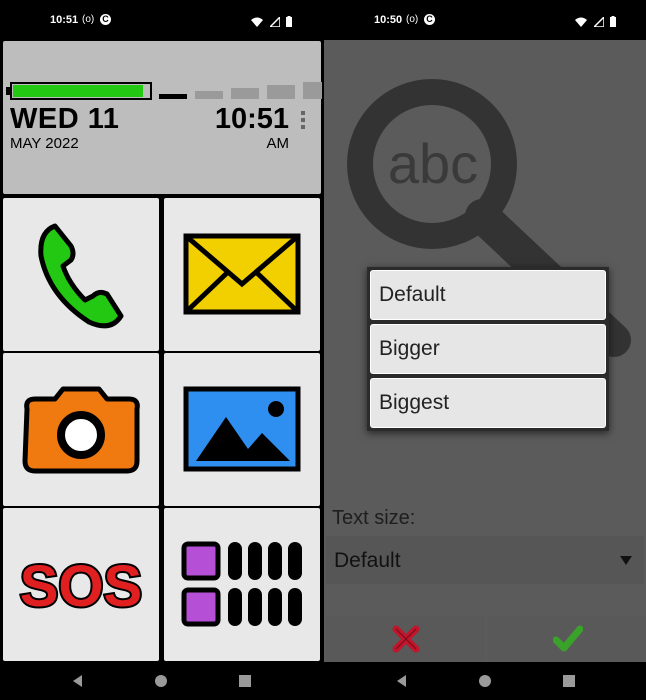 The height and width of the screenshot is (700, 646). I want to click on more-options-icon, so click(303, 121).